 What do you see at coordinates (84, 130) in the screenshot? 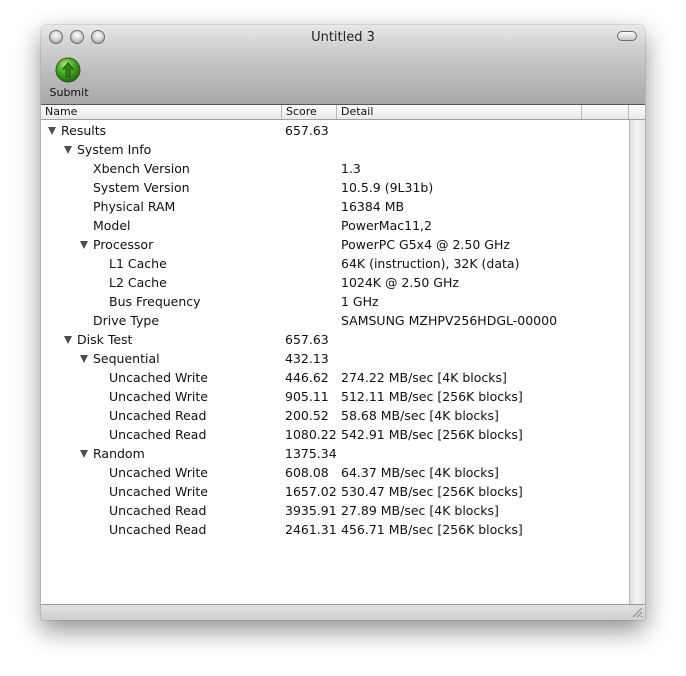
I see `row-name: Results` at bounding box center [84, 130].